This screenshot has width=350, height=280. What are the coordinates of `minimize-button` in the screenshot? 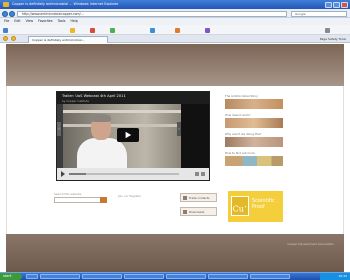 It's located at (328, 4).